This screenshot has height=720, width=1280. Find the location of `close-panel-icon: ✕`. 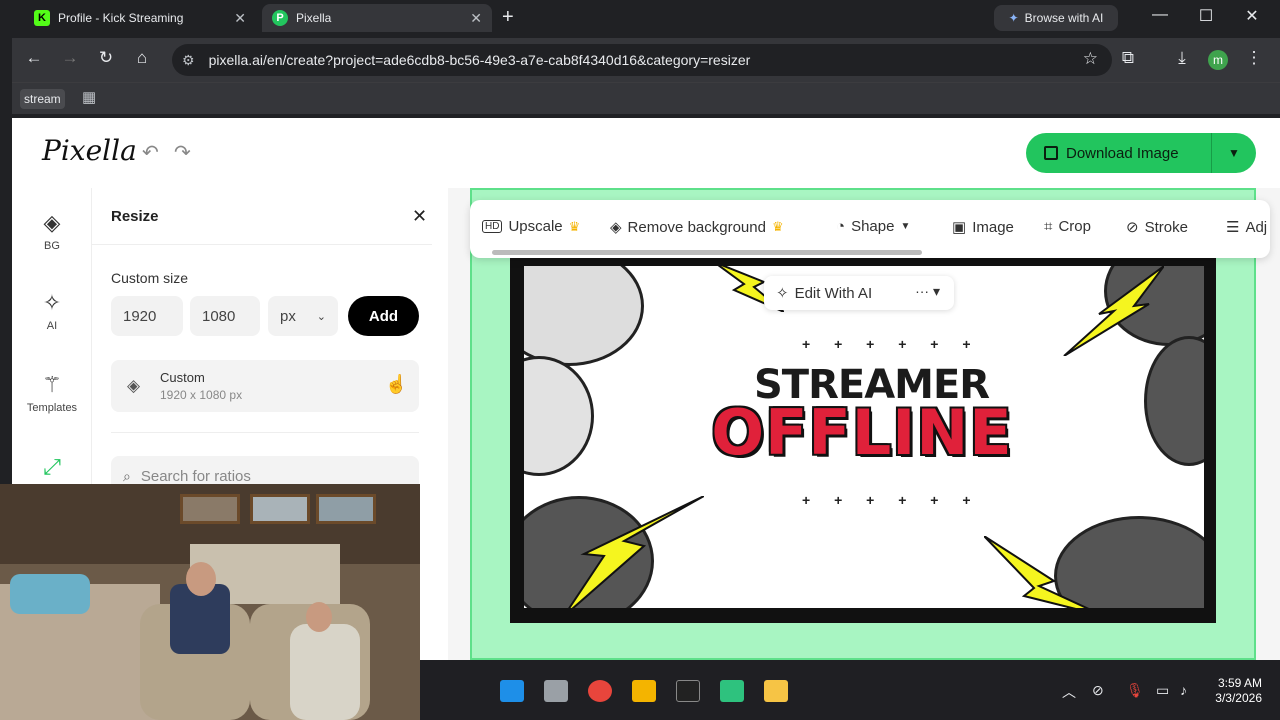

close-panel-icon: ✕ is located at coordinates (419, 216).